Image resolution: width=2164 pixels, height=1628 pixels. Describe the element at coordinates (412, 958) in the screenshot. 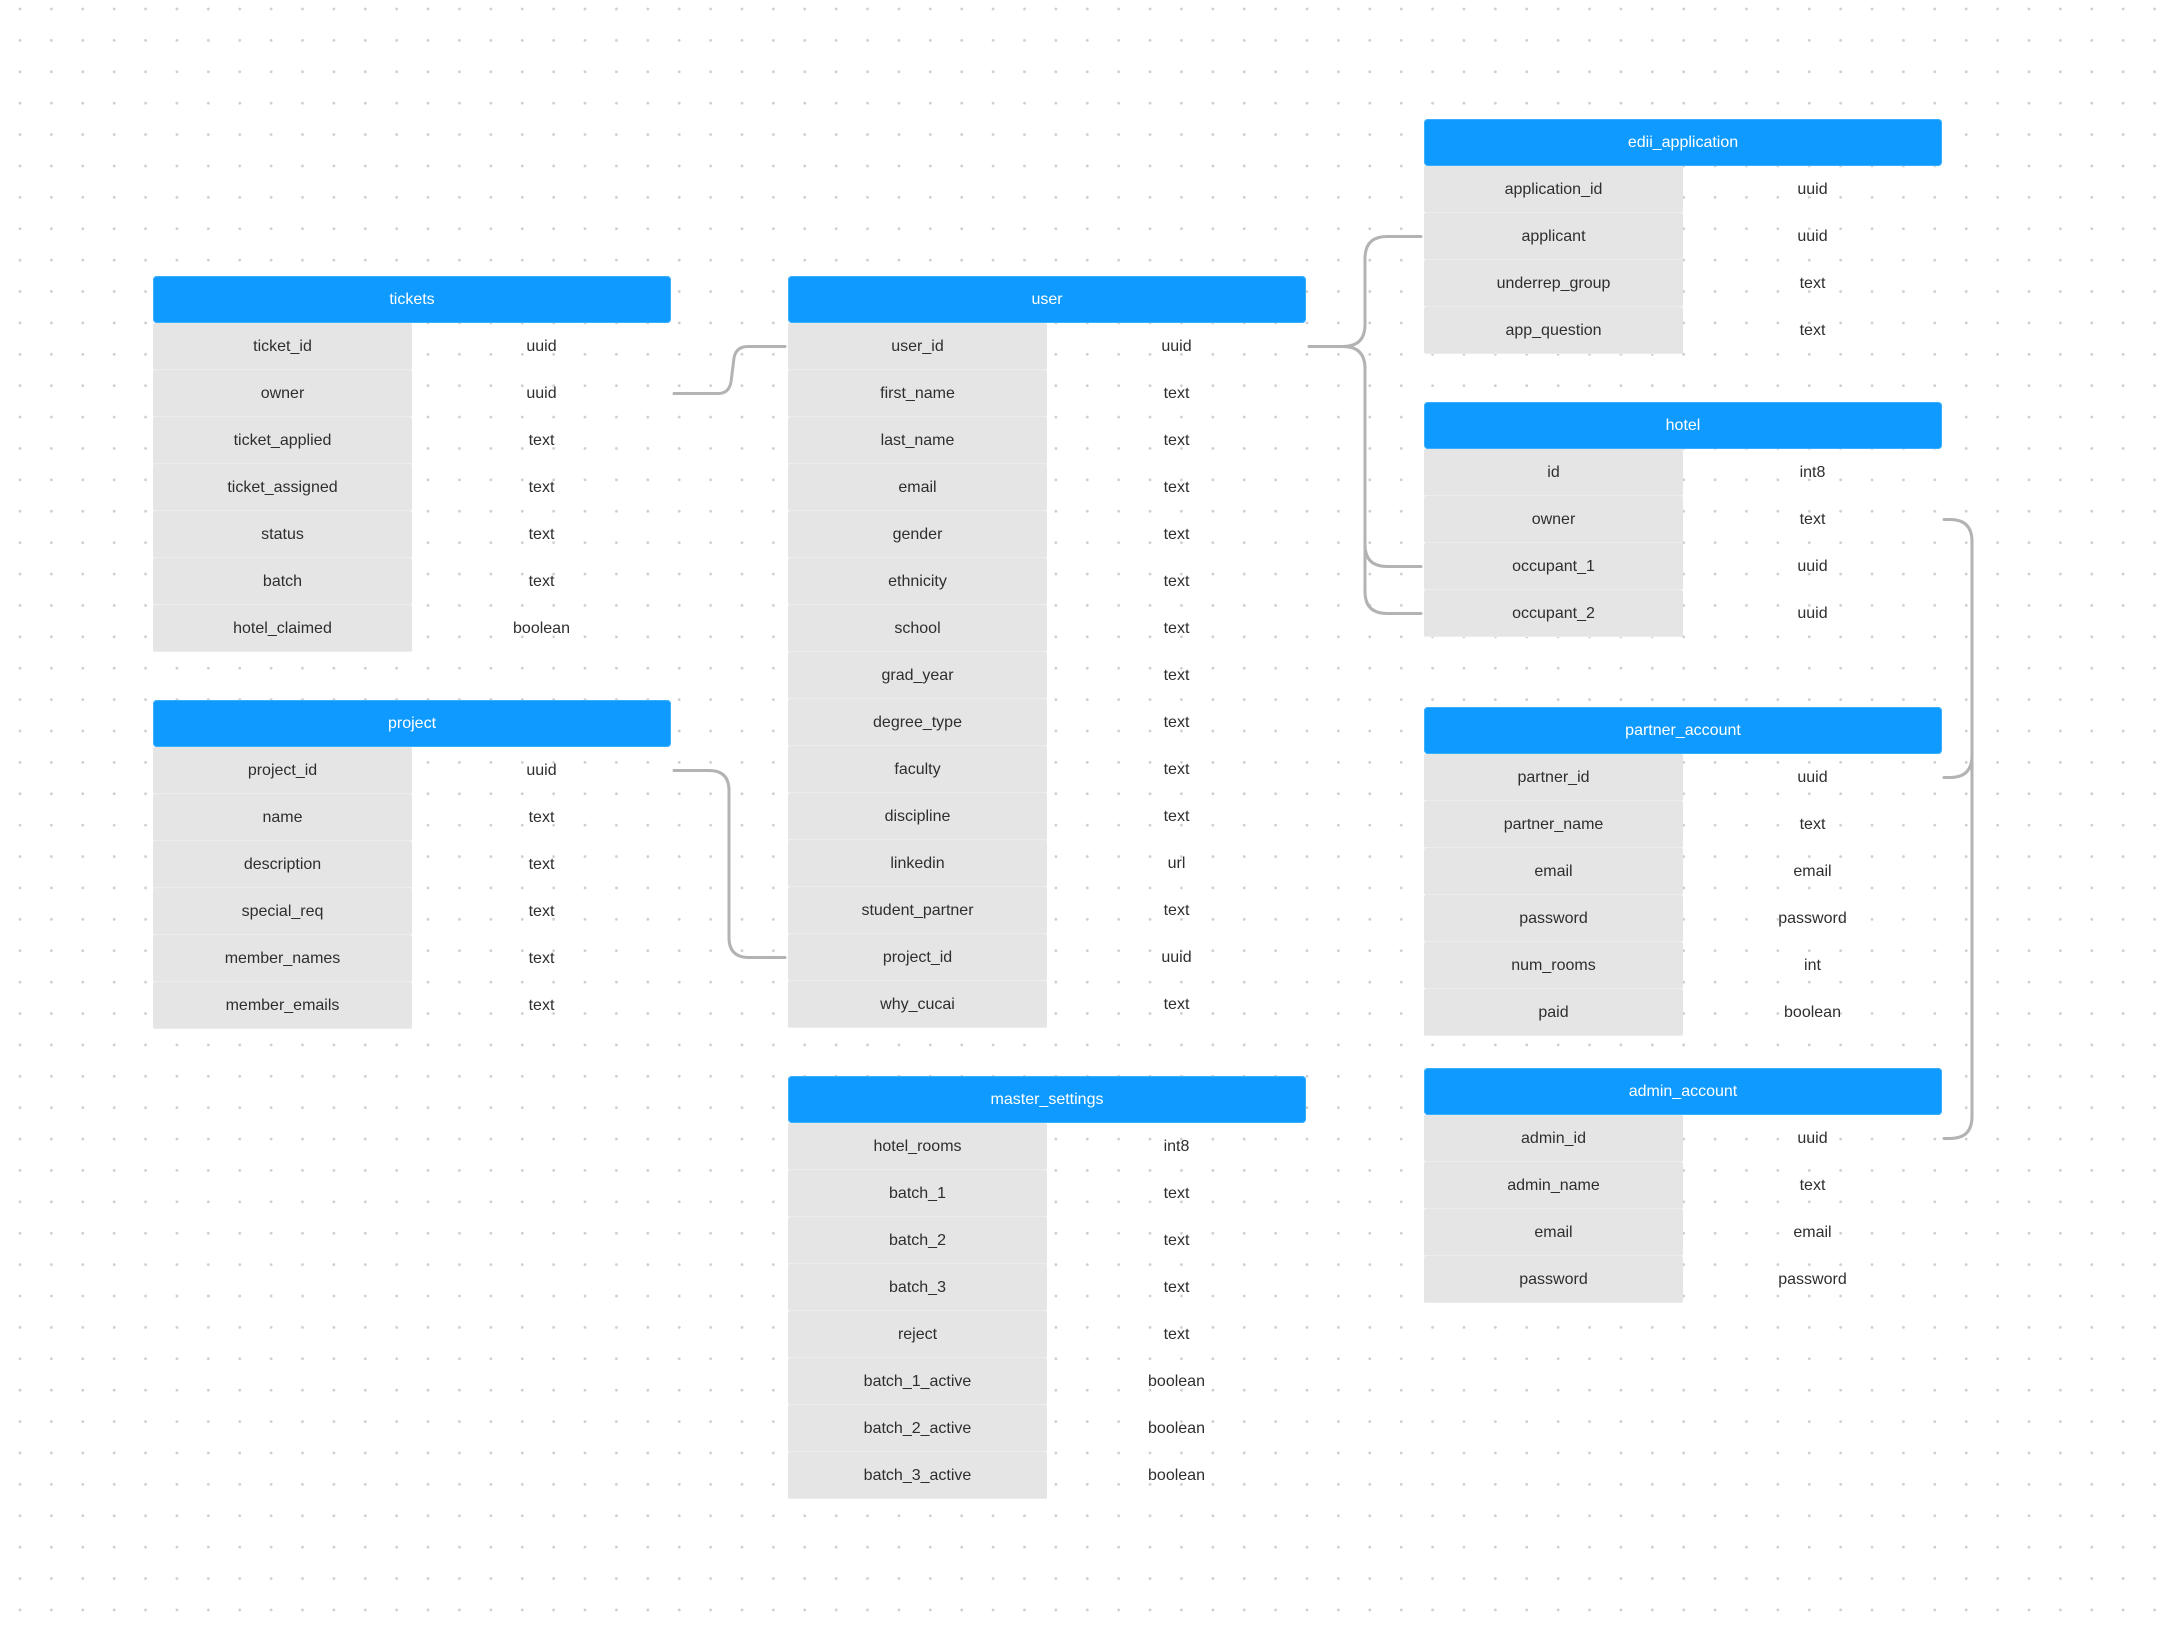

I see `table-row: member_names text` at that location.